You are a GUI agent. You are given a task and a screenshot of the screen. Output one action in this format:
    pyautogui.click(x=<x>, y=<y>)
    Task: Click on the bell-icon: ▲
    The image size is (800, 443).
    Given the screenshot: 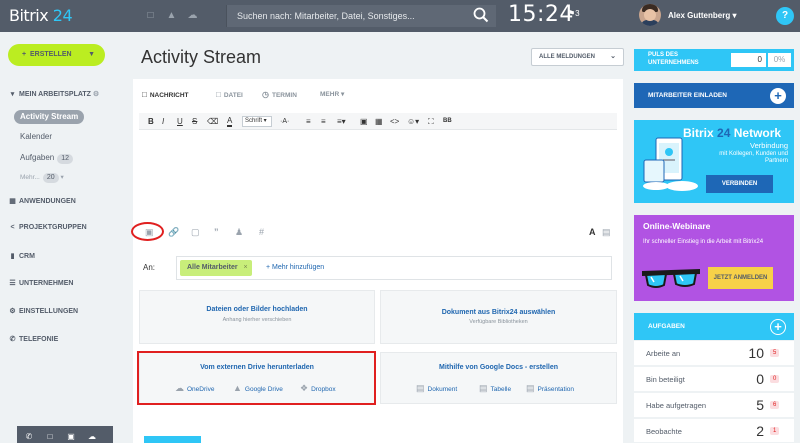 What is the action you would take?
    pyautogui.click(x=171, y=15)
    